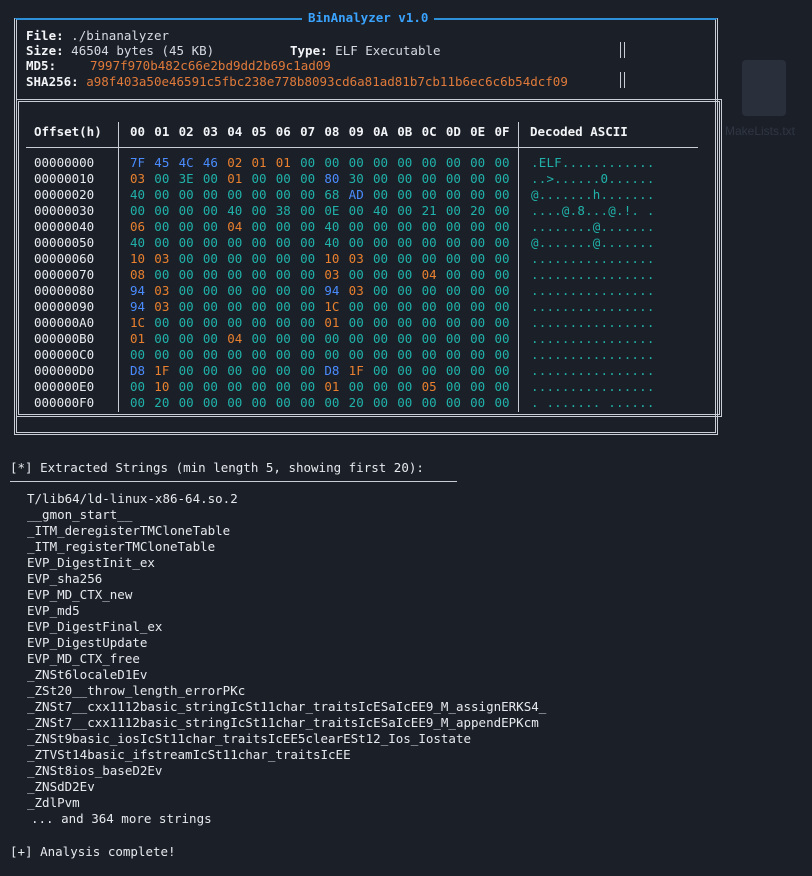  Describe the element at coordinates (235, 338) in the screenshot. I see `hex-byte: 04` at that location.